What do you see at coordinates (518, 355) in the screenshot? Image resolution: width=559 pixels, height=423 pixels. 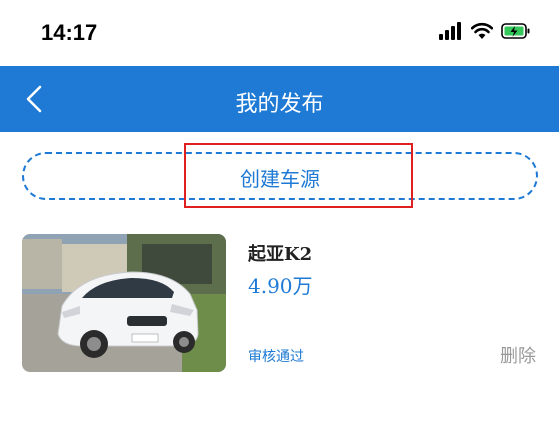 I see `delete-button: 删除` at bounding box center [518, 355].